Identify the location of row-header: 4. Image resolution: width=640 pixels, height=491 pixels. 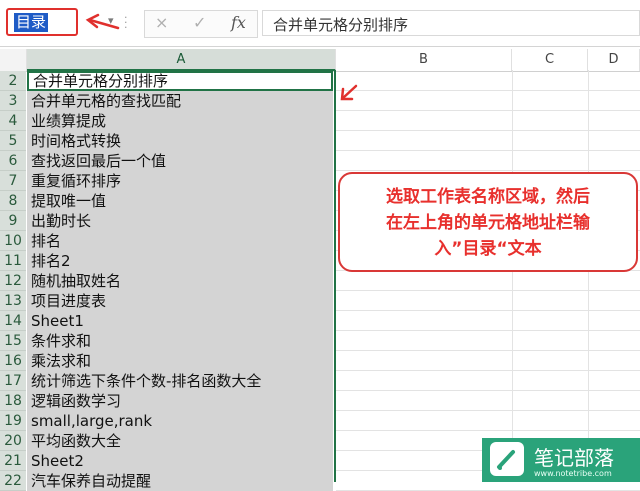
(13, 121).